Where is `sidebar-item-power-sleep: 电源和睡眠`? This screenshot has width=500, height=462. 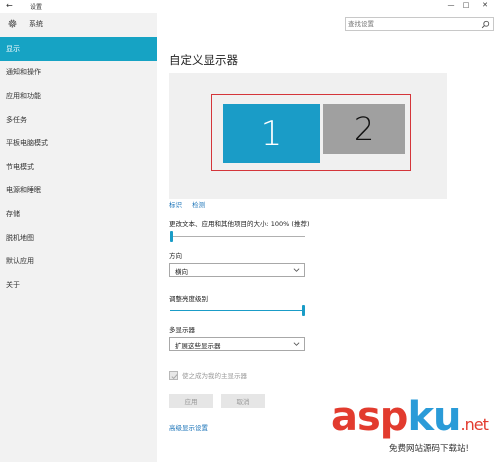 sidebar-item-power-sleep: 电源和睡眠 is located at coordinates (78, 191).